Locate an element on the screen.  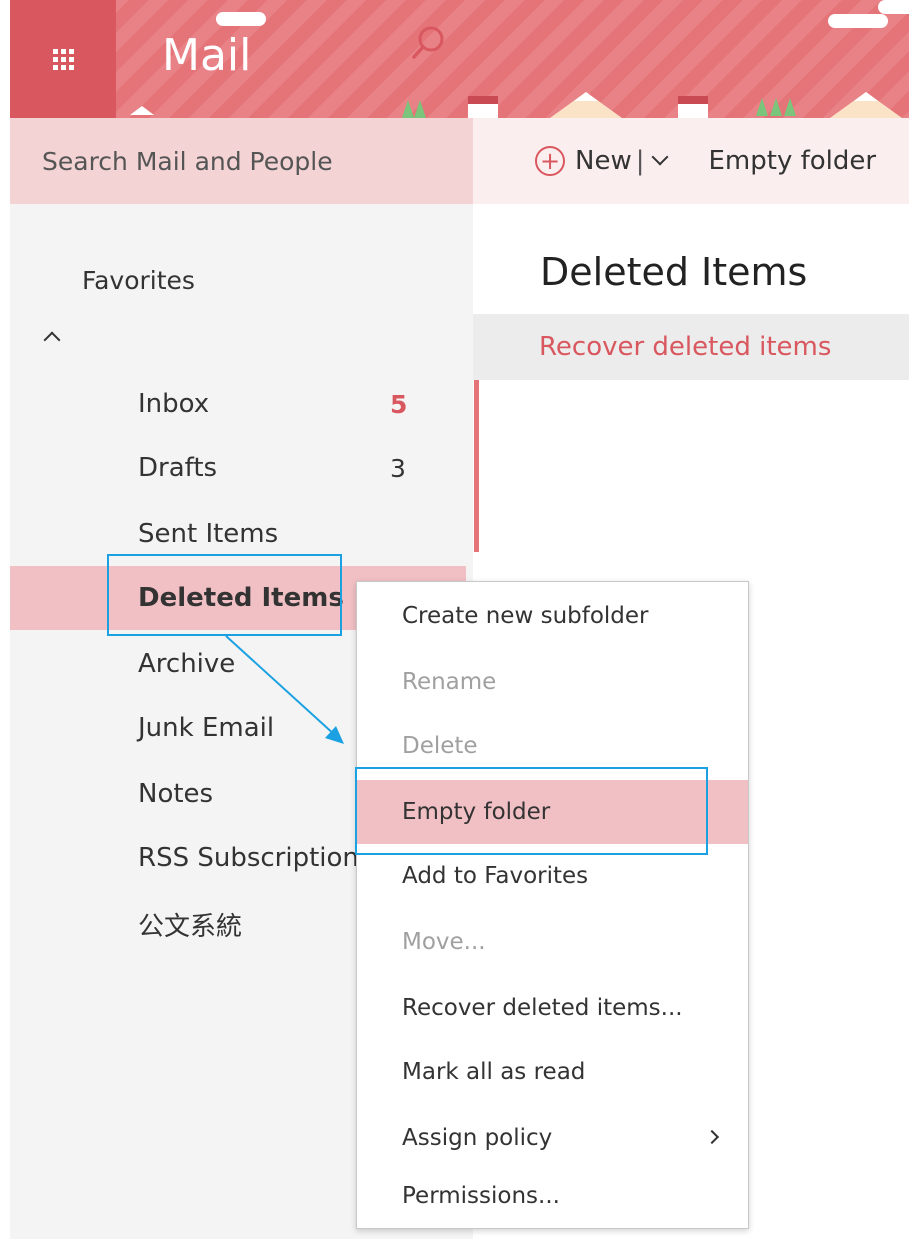
folder-inbox: Inbox 5 is located at coordinates (241, 404).